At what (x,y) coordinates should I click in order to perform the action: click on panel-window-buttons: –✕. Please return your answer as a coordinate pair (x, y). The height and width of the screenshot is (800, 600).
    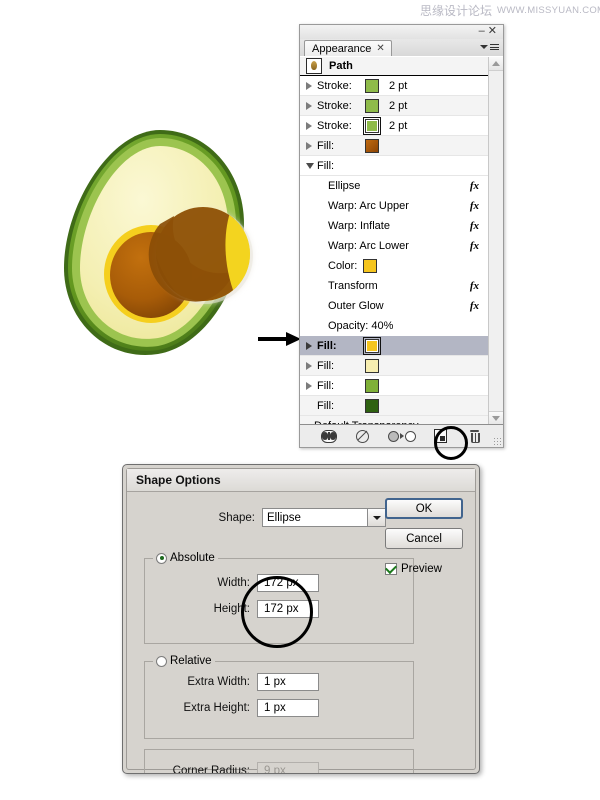
    Looking at the image, I should click on (489, 31).